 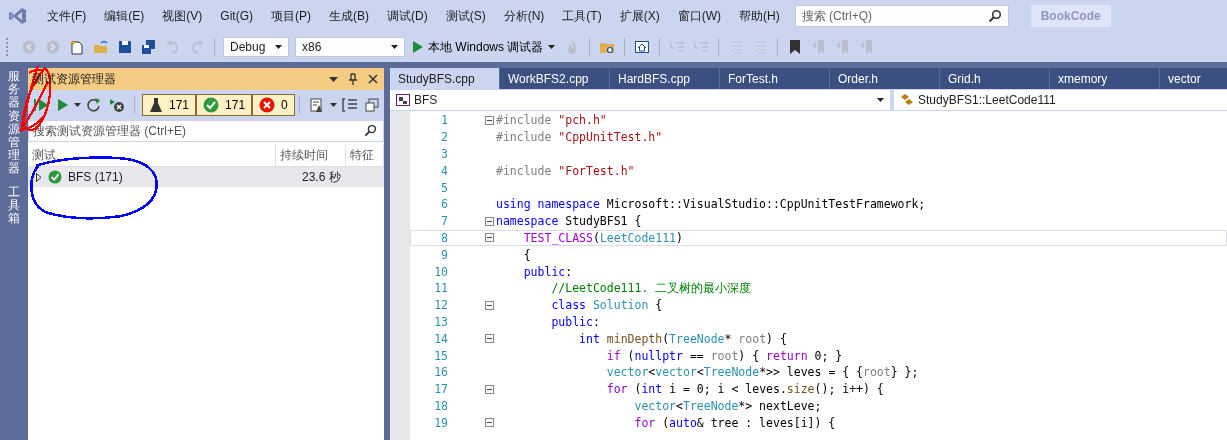 I want to click on failed-x-icon, so click(x=267, y=105).